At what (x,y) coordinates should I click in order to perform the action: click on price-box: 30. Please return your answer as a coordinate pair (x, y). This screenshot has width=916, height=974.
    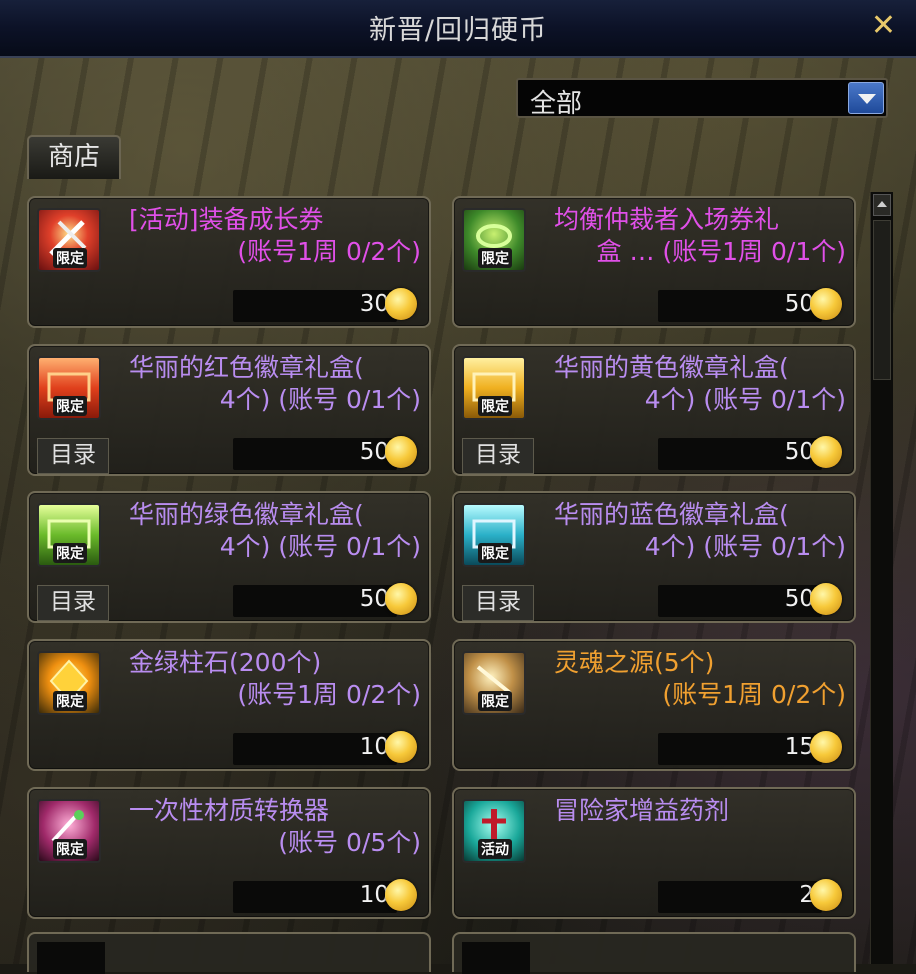
    Looking at the image, I should click on (315, 306).